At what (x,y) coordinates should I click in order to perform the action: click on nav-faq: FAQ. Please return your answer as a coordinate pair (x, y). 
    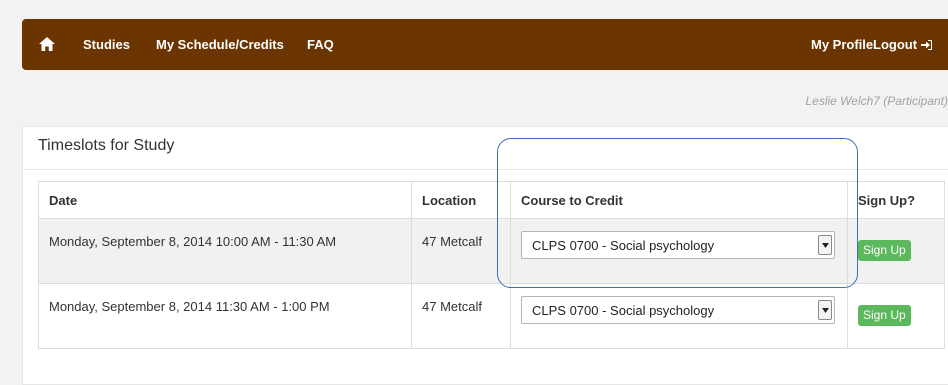
    Looking at the image, I should click on (320, 44).